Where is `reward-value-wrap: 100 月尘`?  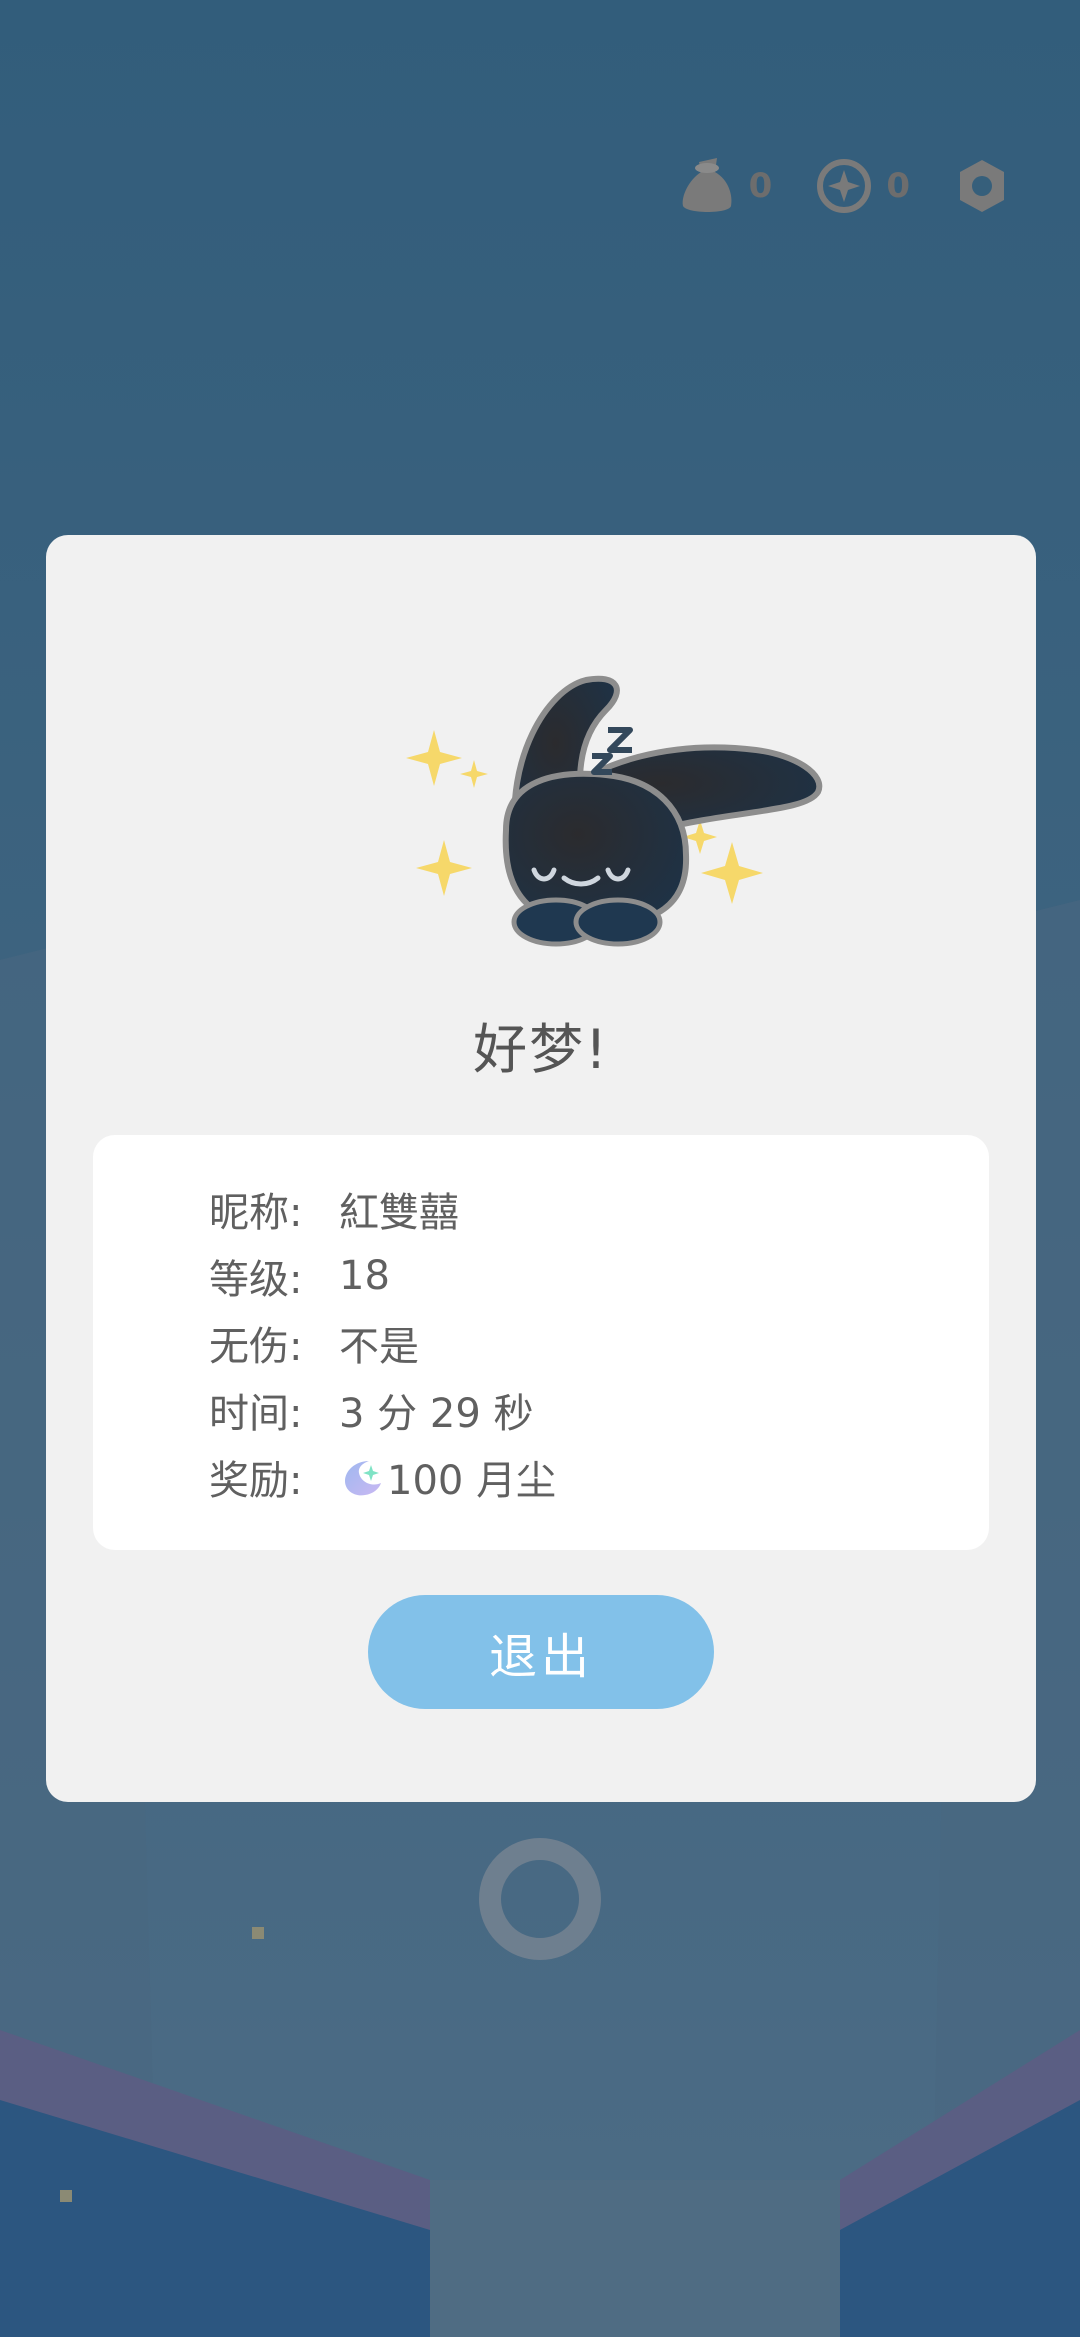
reward-value-wrap: 100 月尘 is located at coordinates (447, 1477).